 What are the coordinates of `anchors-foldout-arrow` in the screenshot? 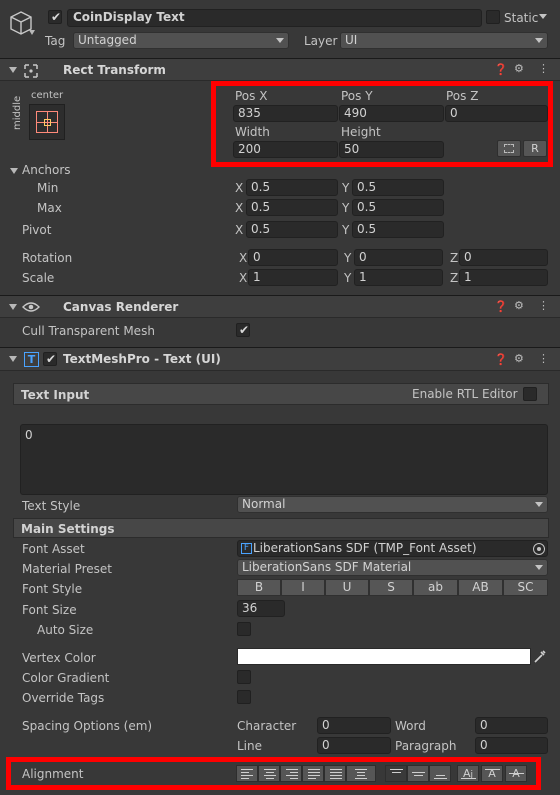 It's located at (14, 171).